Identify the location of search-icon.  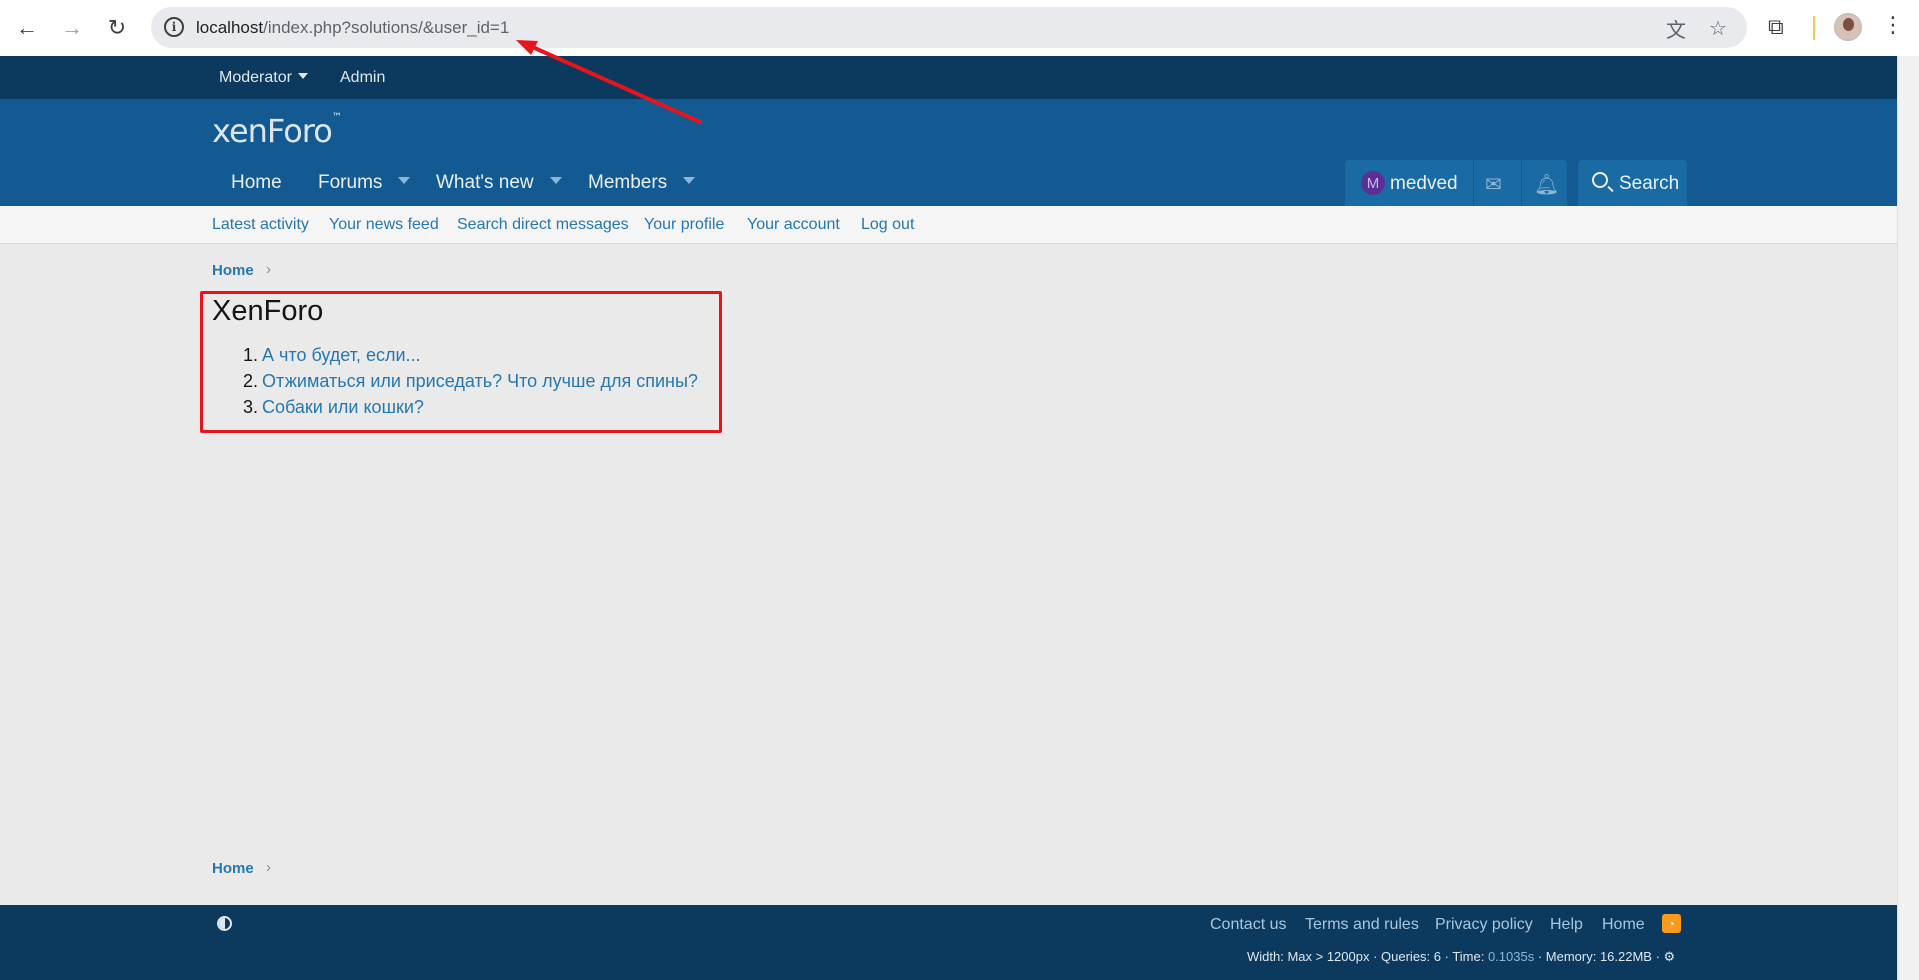
(1600, 180).